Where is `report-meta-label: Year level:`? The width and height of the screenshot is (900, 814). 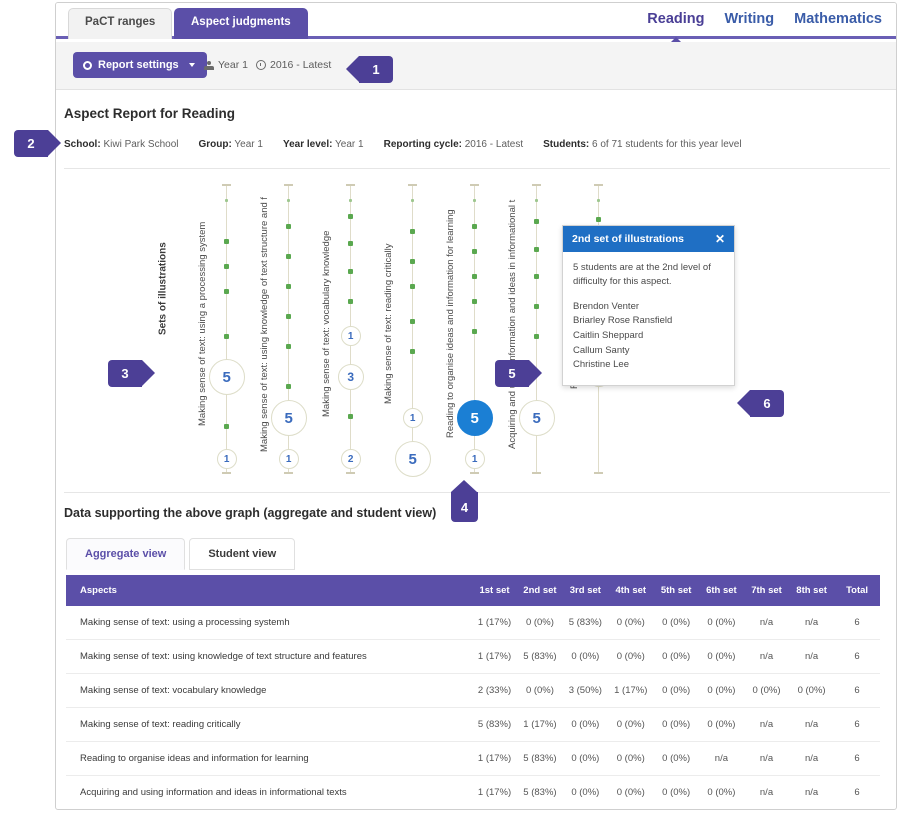 report-meta-label: Year level: is located at coordinates (307, 144).